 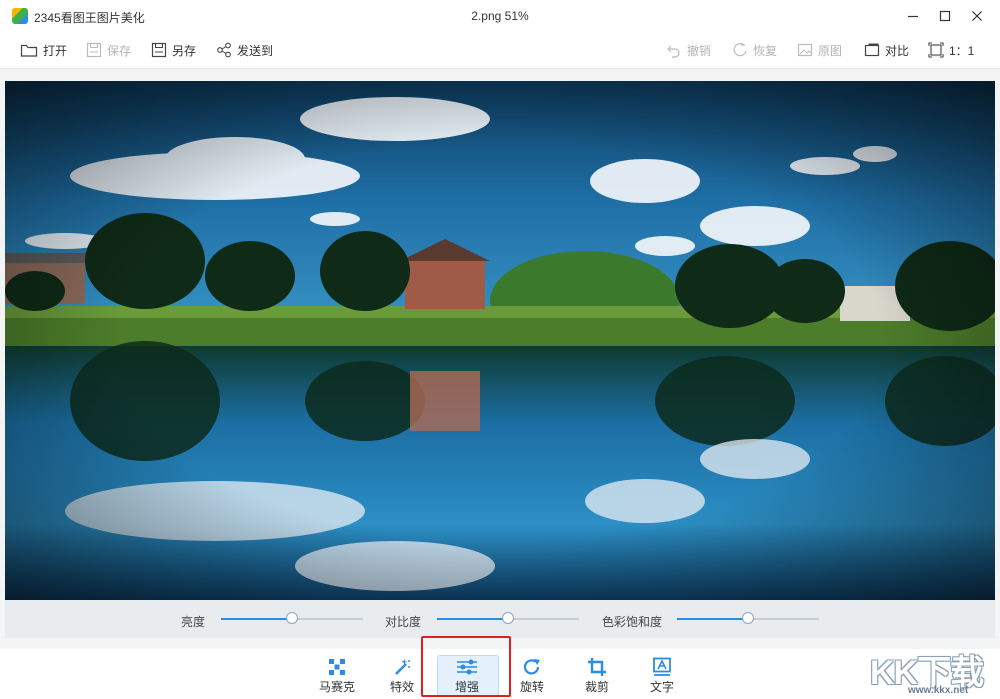 I want to click on fit-button: 1：1, so click(x=951, y=50).